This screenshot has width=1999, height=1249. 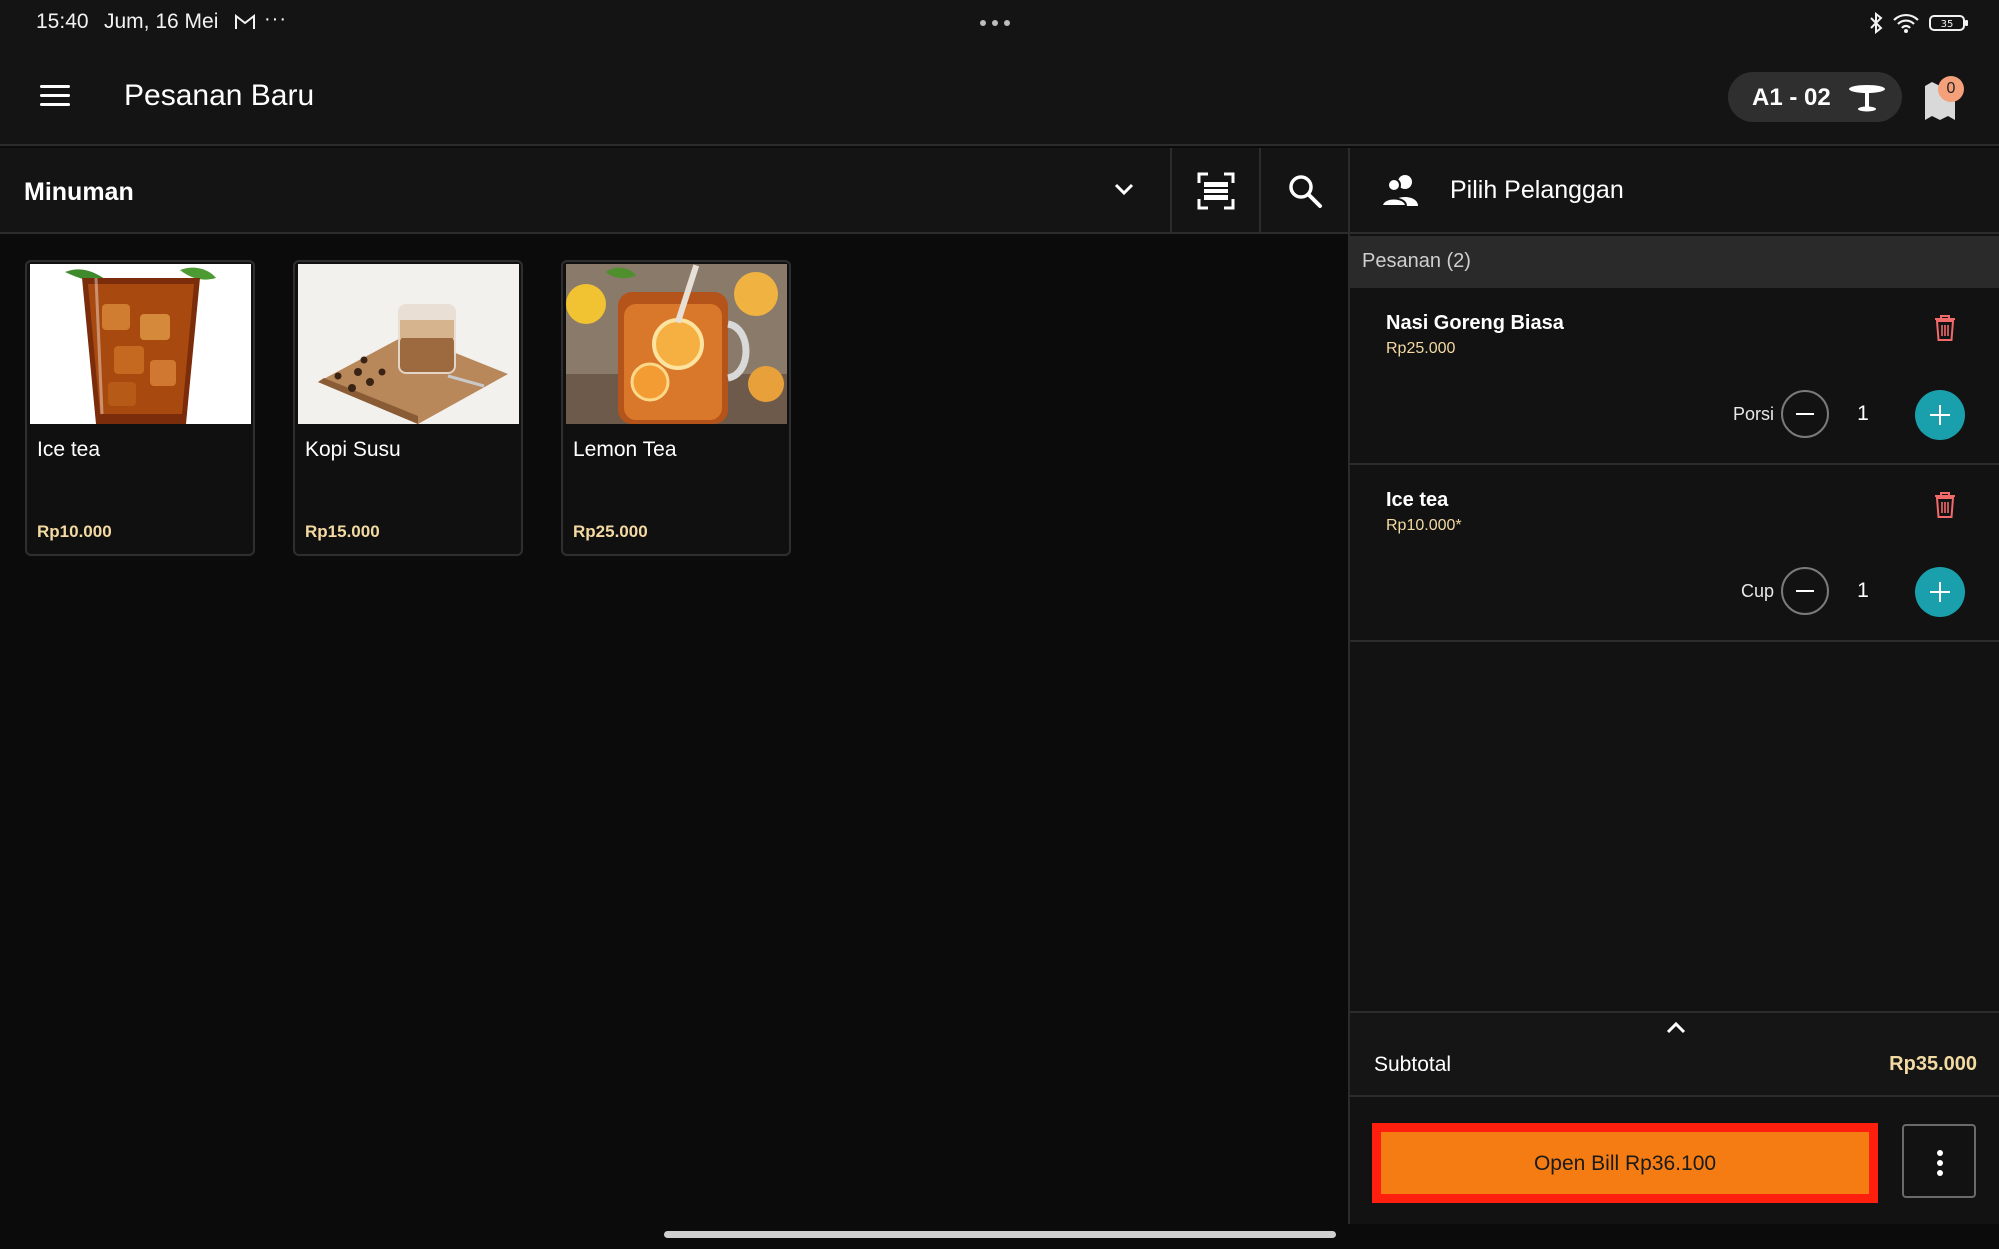 I want to click on order-count-label: Pesanan (2), so click(x=1416, y=261).